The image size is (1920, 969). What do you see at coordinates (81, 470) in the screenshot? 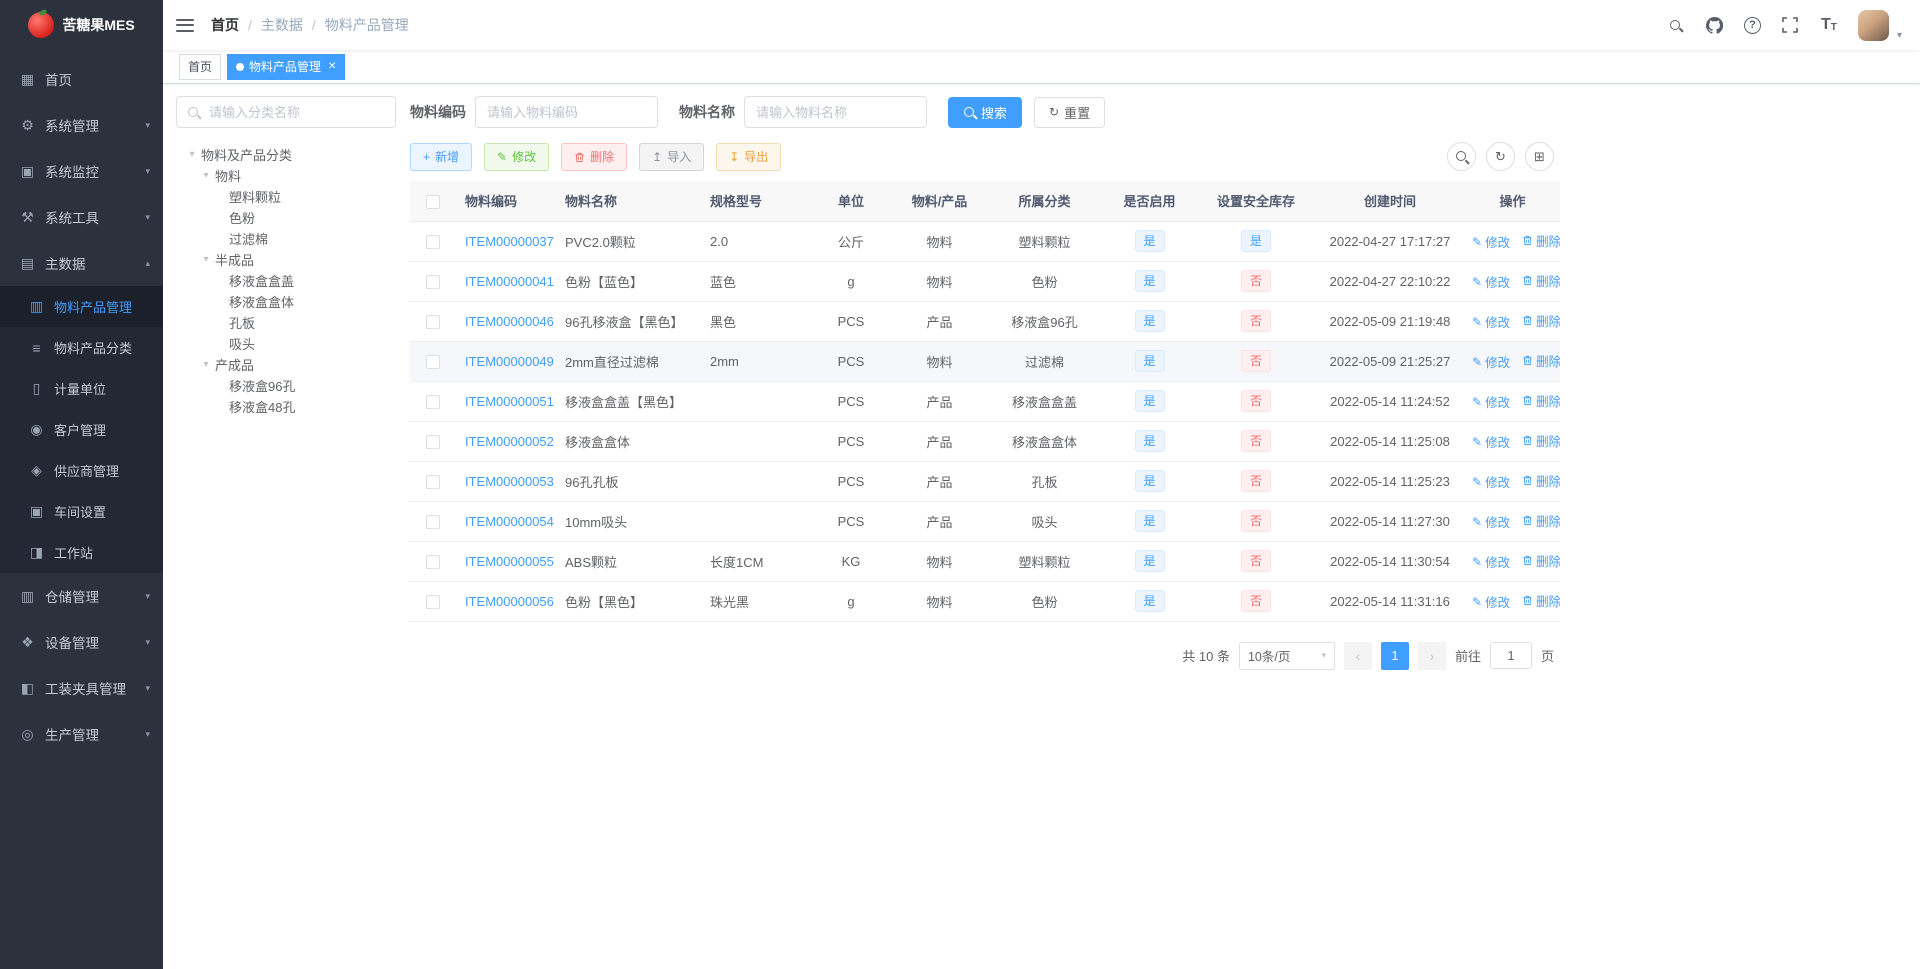
I see `sidebar-item-supplier-management: ◈ 供应商管理` at bounding box center [81, 470].